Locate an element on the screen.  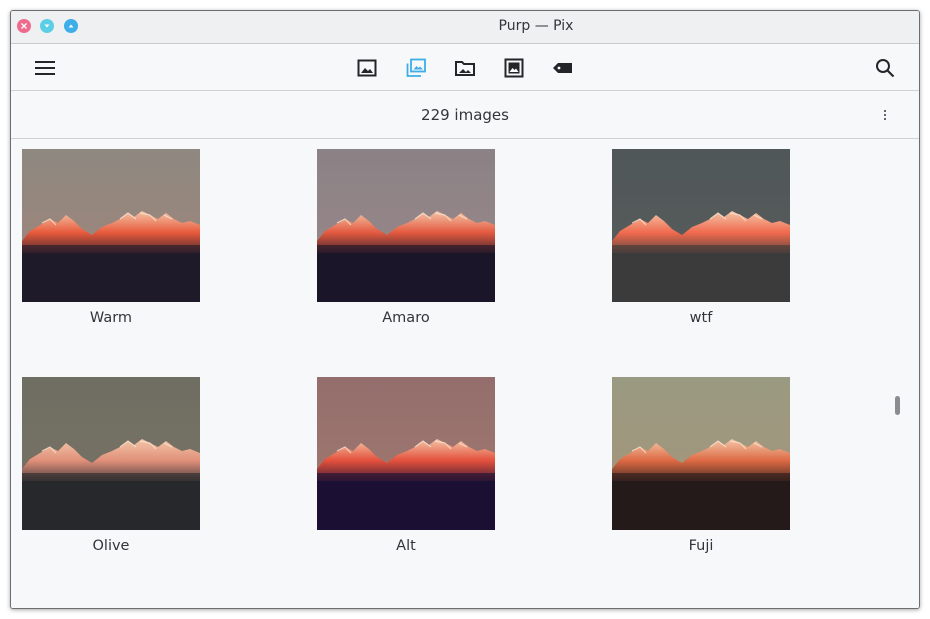
tab-tags is located at coordinates (563, 68).